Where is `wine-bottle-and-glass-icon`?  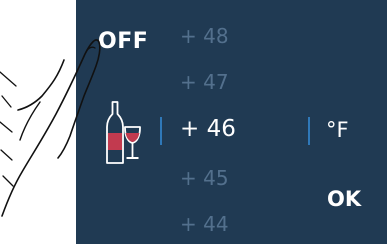 wine-bottle-and-glass-icon is located at coordinates (123, 132).